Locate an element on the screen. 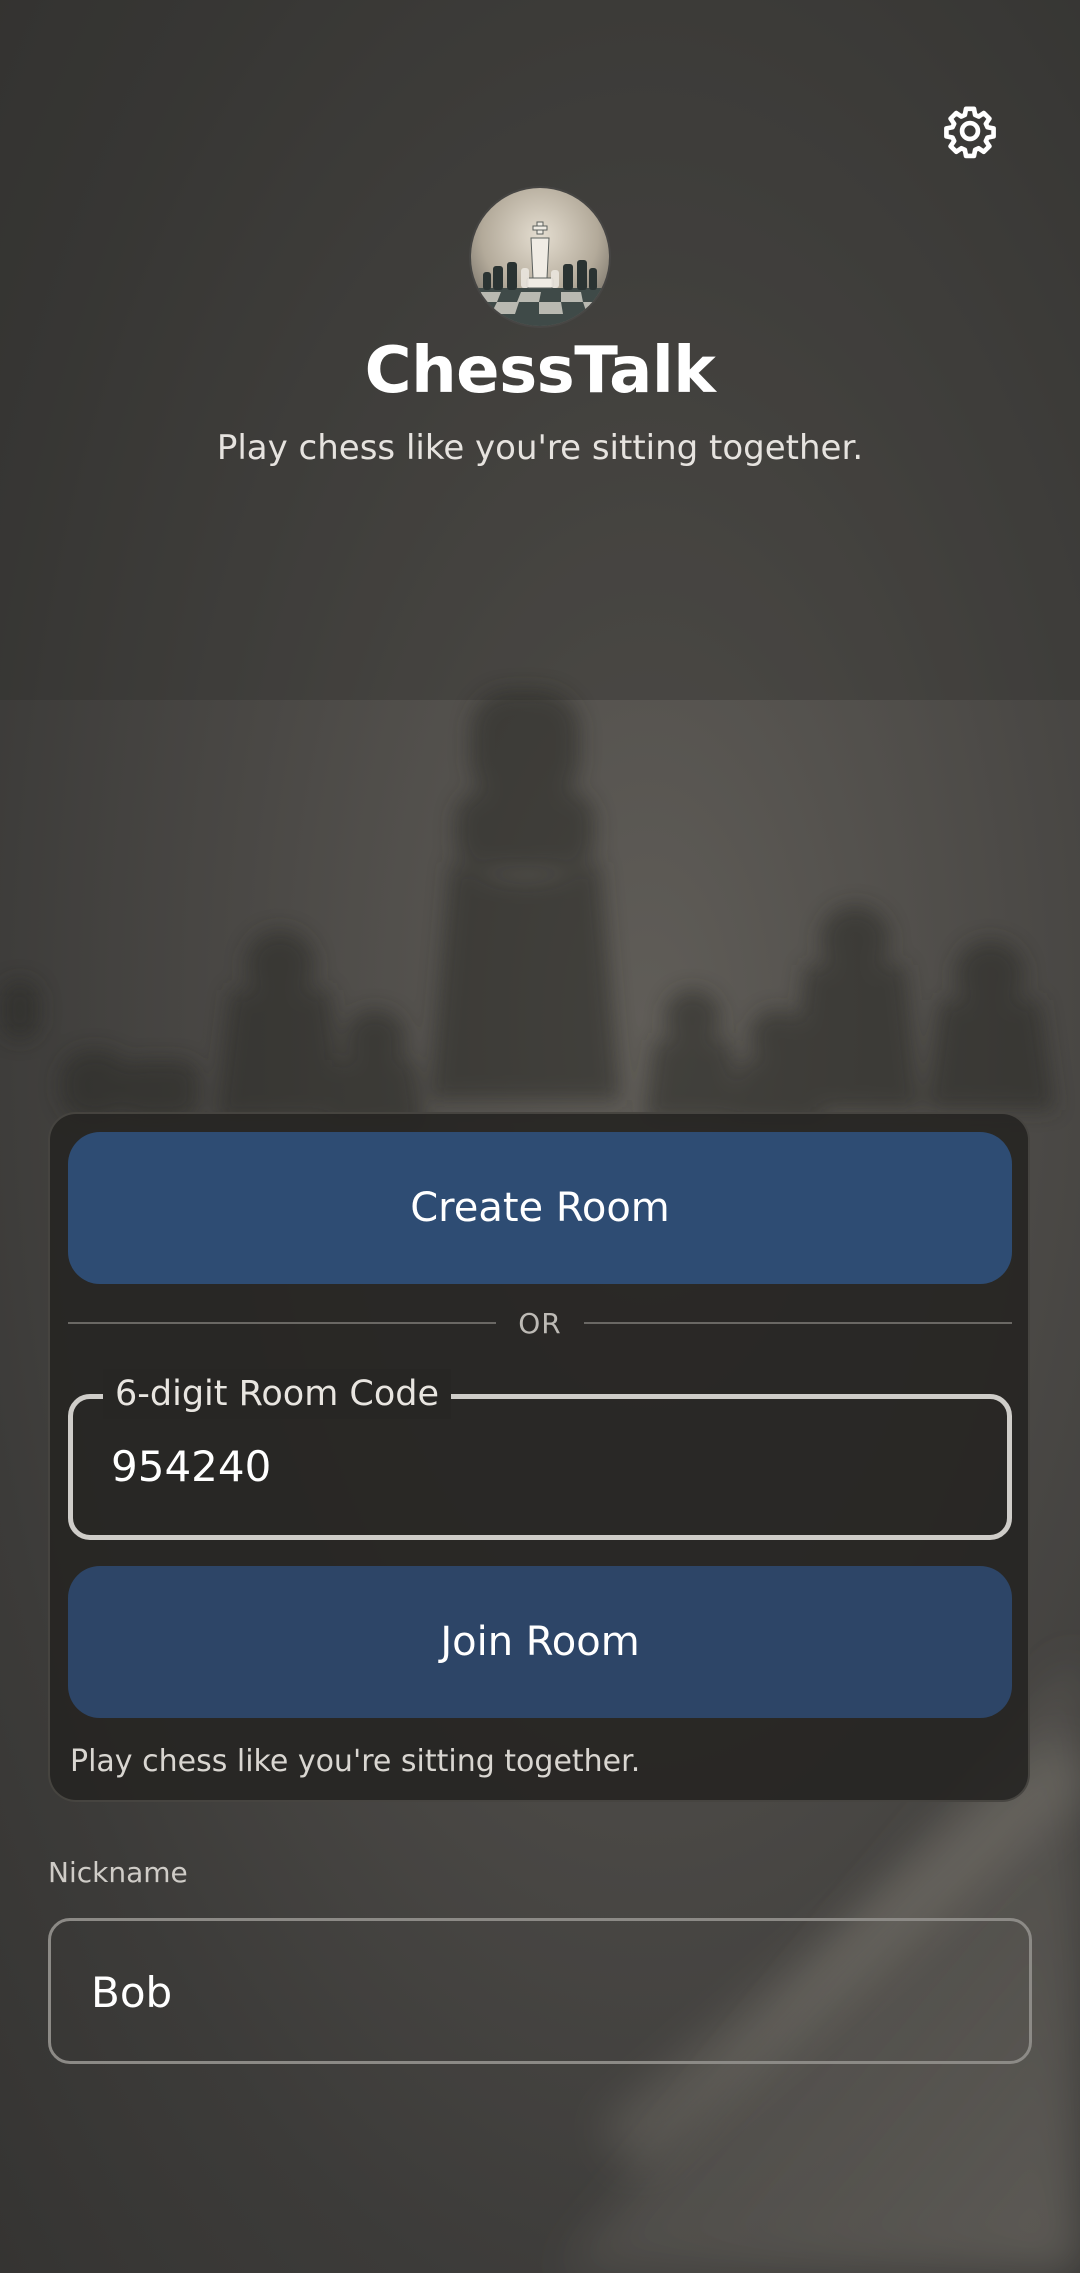 This screenshot has width=1080, height=2273. gear-icon is located at coordinates (970, 132).